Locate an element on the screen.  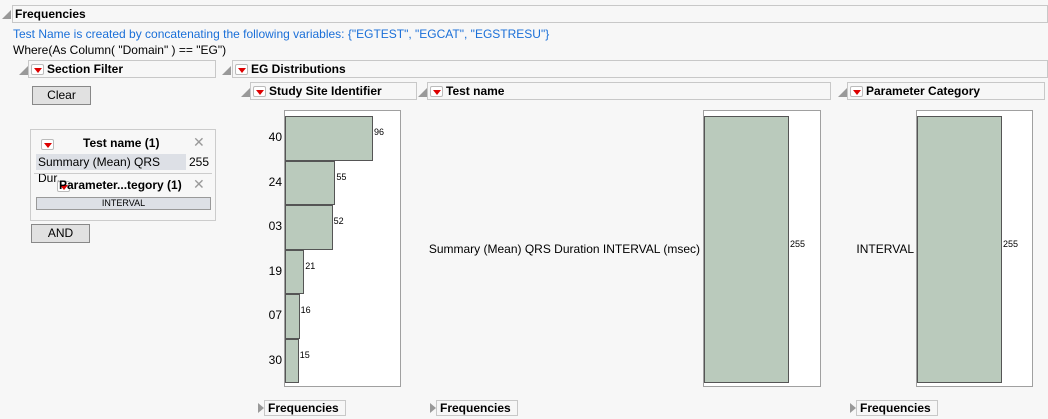
where-text: Where(As Column( "Domain" ) == "EG") is located at coordinates (120, 50).